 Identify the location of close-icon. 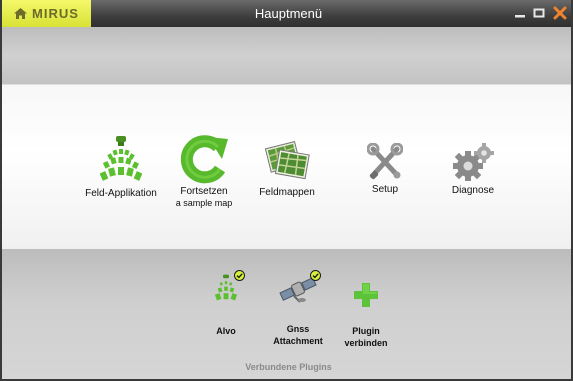
(560, 13).